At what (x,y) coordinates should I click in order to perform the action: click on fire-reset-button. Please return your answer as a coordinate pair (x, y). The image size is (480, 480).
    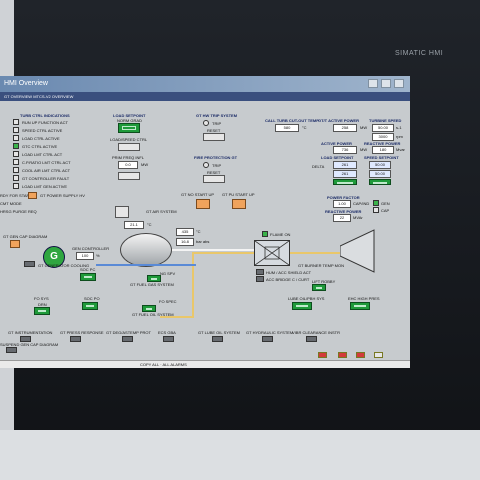
    Looking at the image, I should click on (214, 179).